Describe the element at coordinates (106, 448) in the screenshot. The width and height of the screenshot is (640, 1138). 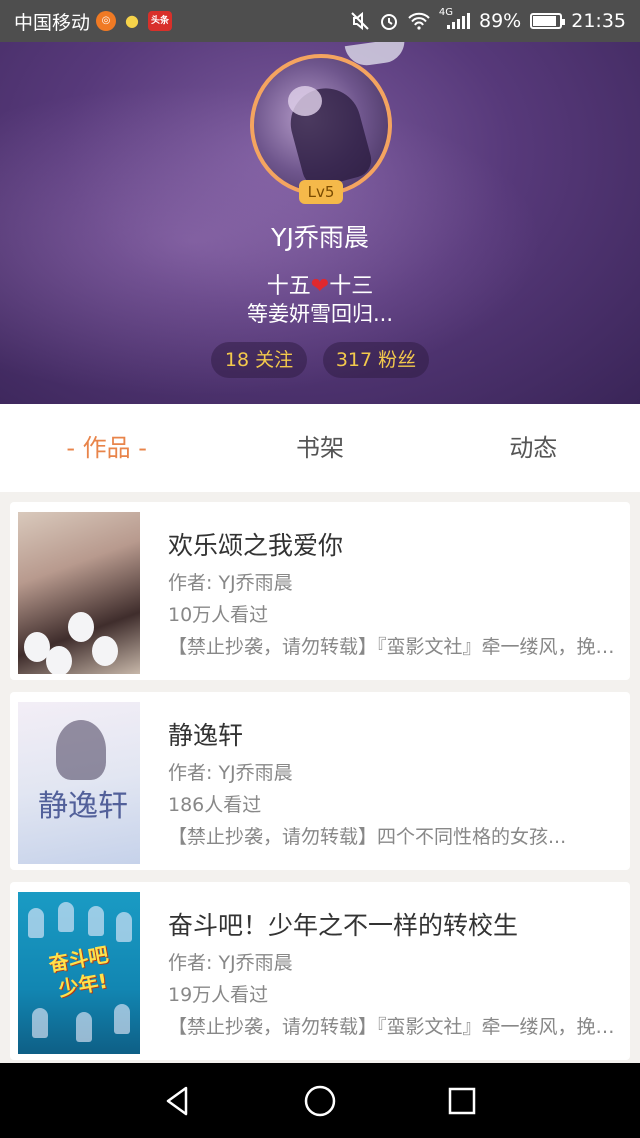
I see `tab-works: - 作品 -` at that location.